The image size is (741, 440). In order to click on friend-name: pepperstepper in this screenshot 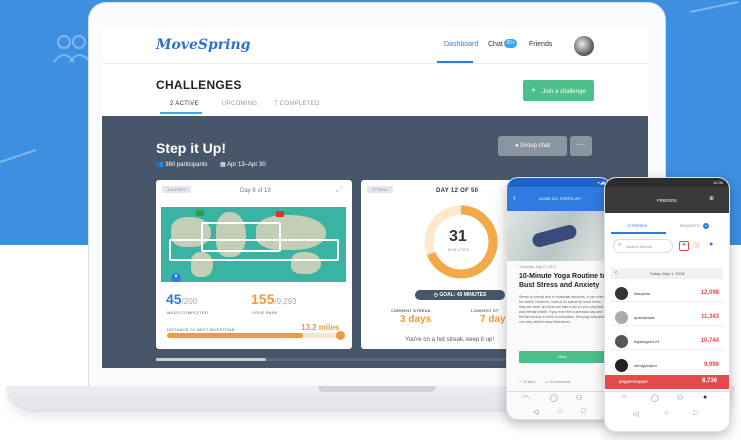, I will do `click(634, 381)`.